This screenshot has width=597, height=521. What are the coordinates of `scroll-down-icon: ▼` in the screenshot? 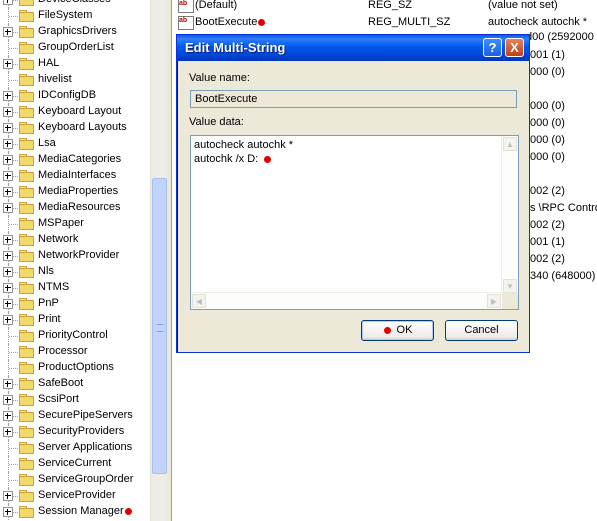 It's located at (510, 286).